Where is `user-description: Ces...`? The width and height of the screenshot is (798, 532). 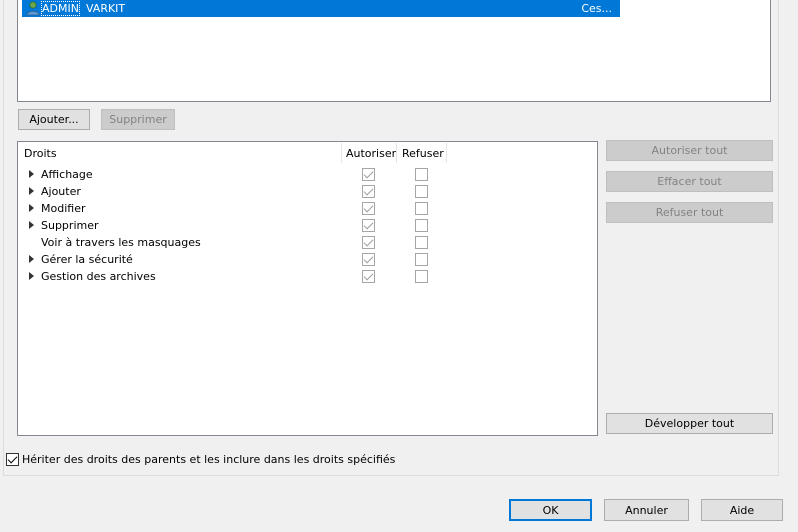
user-description: Ces... is located at coordinates (596, 8).